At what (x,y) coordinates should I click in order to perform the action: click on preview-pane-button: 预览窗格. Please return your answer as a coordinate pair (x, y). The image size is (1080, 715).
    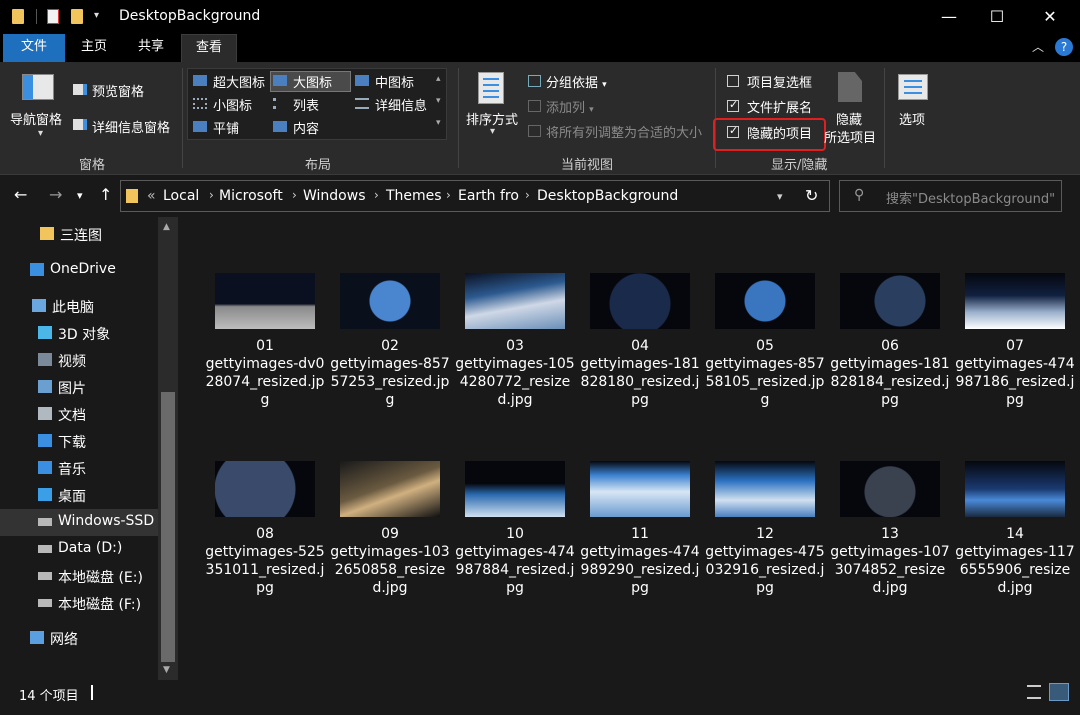
    Looking at the image, I should click on (118, 90).